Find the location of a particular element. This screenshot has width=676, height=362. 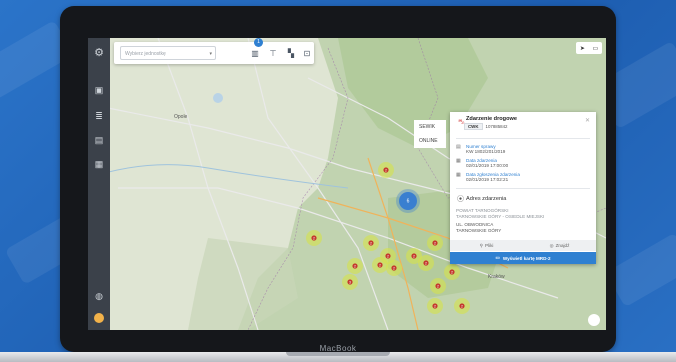

address-line: UL. OBWODNICA is located at coordinates (475, 224).